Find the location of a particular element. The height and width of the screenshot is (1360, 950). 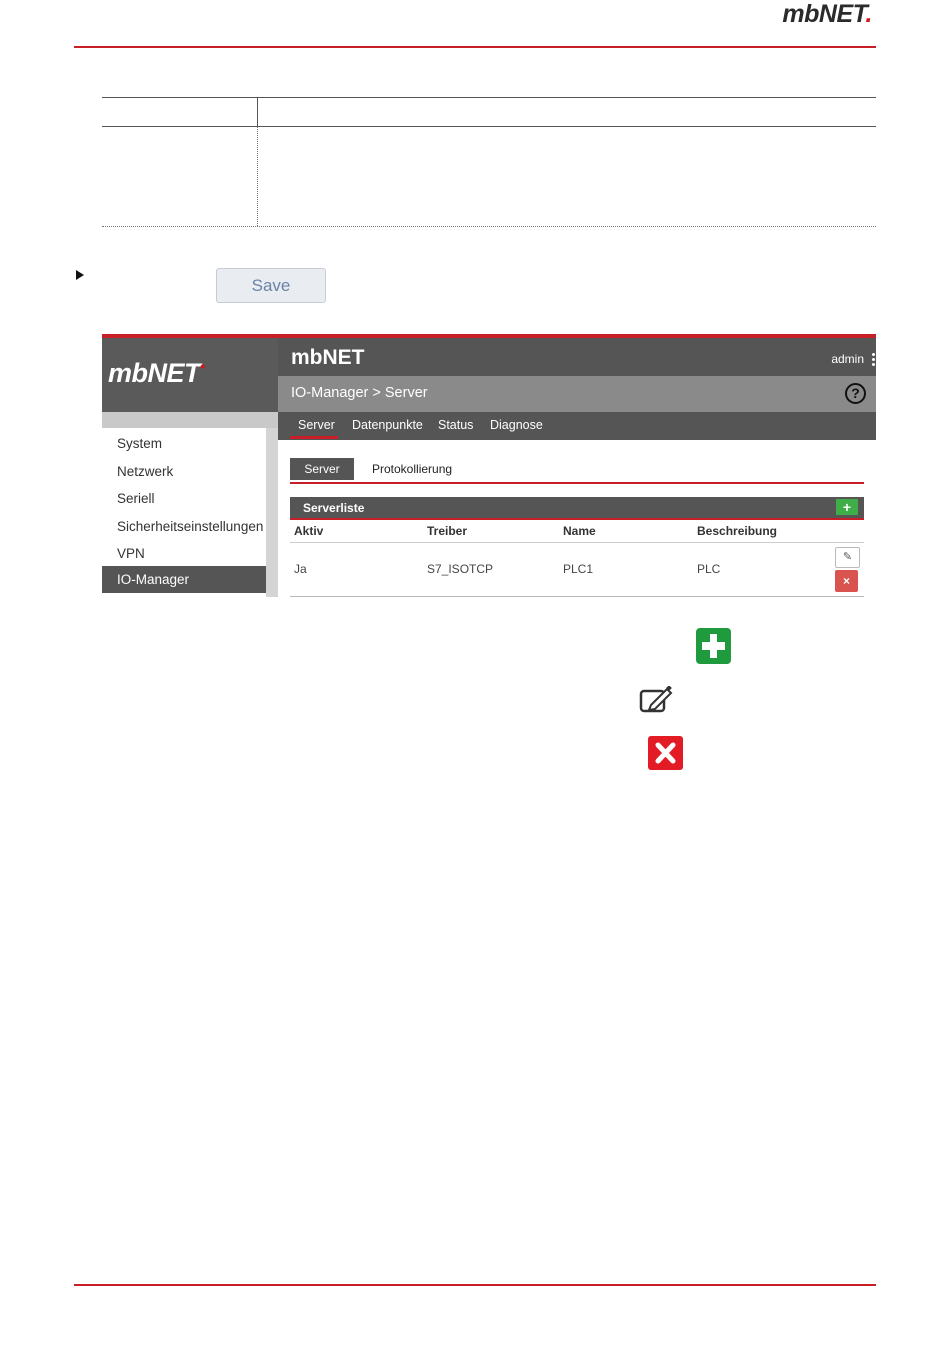

breadcrumb: IO-Manager > Server is located at coordinates (359, 393).